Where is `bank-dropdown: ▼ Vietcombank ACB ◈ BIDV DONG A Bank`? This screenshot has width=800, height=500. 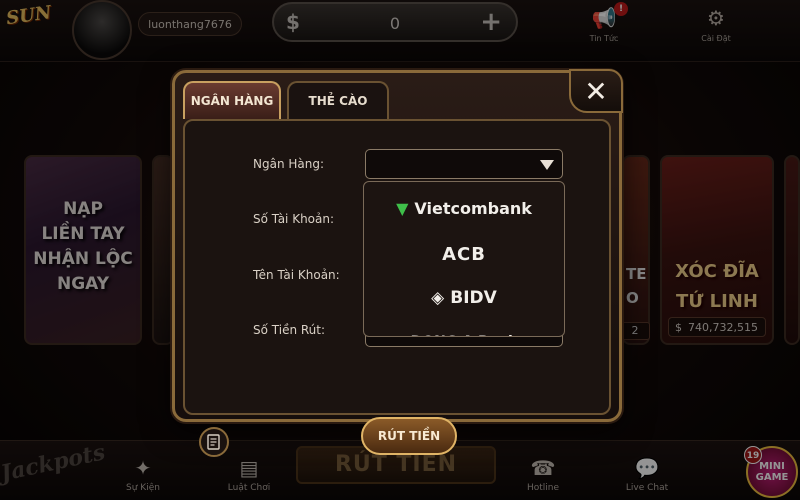
bank-dropdown: ▼ Vietcombank ACB ◈ BIDV DONG A Bank is located at coordinates (464, 259).